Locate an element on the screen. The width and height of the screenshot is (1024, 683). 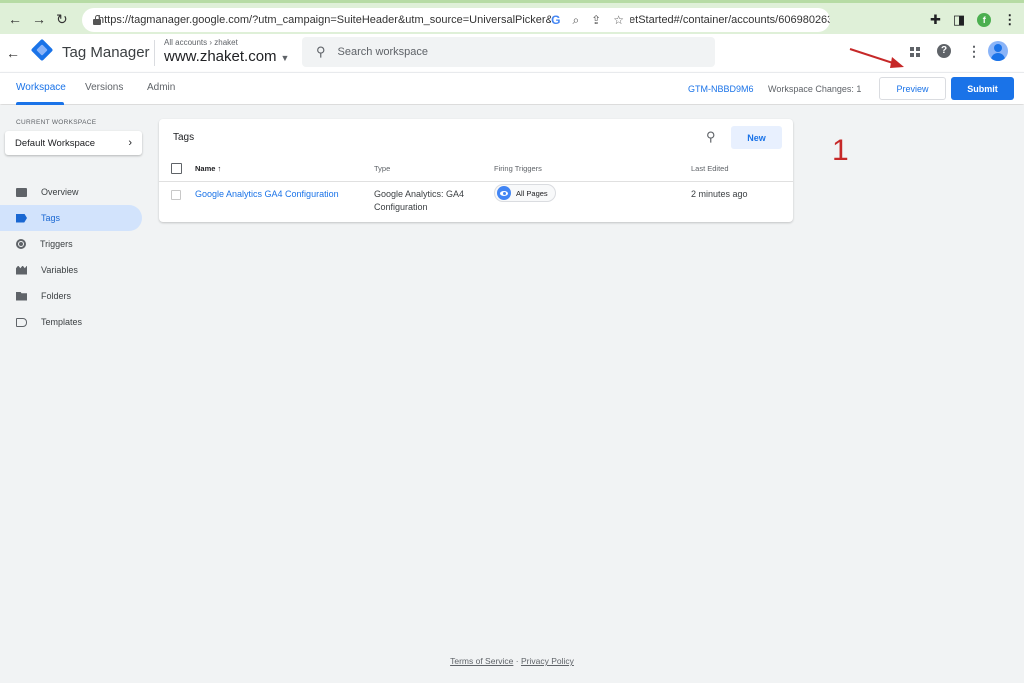
row-checkbox is located at coordinates (176, 195).